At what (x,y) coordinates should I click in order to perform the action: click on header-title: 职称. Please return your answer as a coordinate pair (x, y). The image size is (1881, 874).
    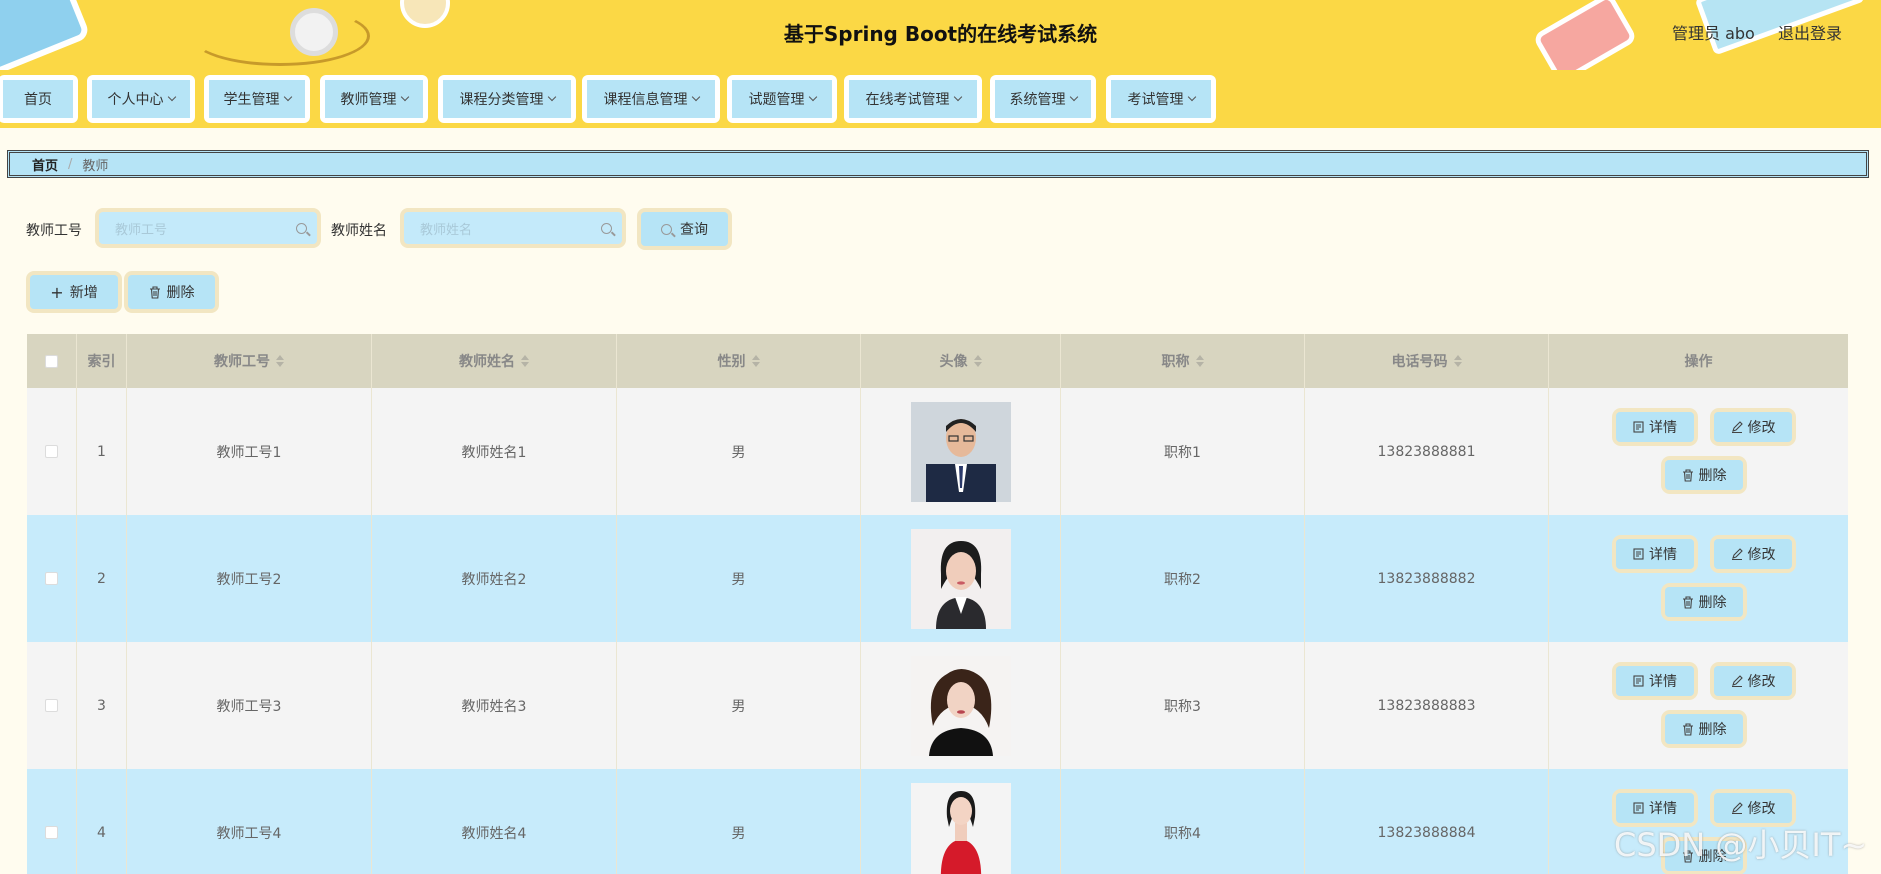
    Looking at the image, I should click on (1183, 361).